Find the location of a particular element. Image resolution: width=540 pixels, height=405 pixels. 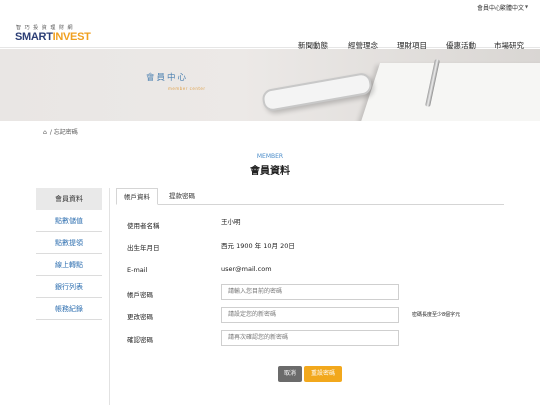

sidebar: 會員資料 點數儲值 點數提領 線上轉點 銀行列表 帳務紀錄 is located at coordinates (69, 254).